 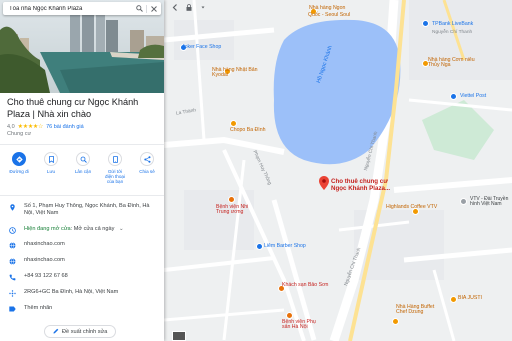 What do you see at coordinates (419, 310) in the screenshot?
I see `map-label-nha-hang-buffet: Nhà Hàng Buffet Chef Dzung` at bounding box center [419, 310].